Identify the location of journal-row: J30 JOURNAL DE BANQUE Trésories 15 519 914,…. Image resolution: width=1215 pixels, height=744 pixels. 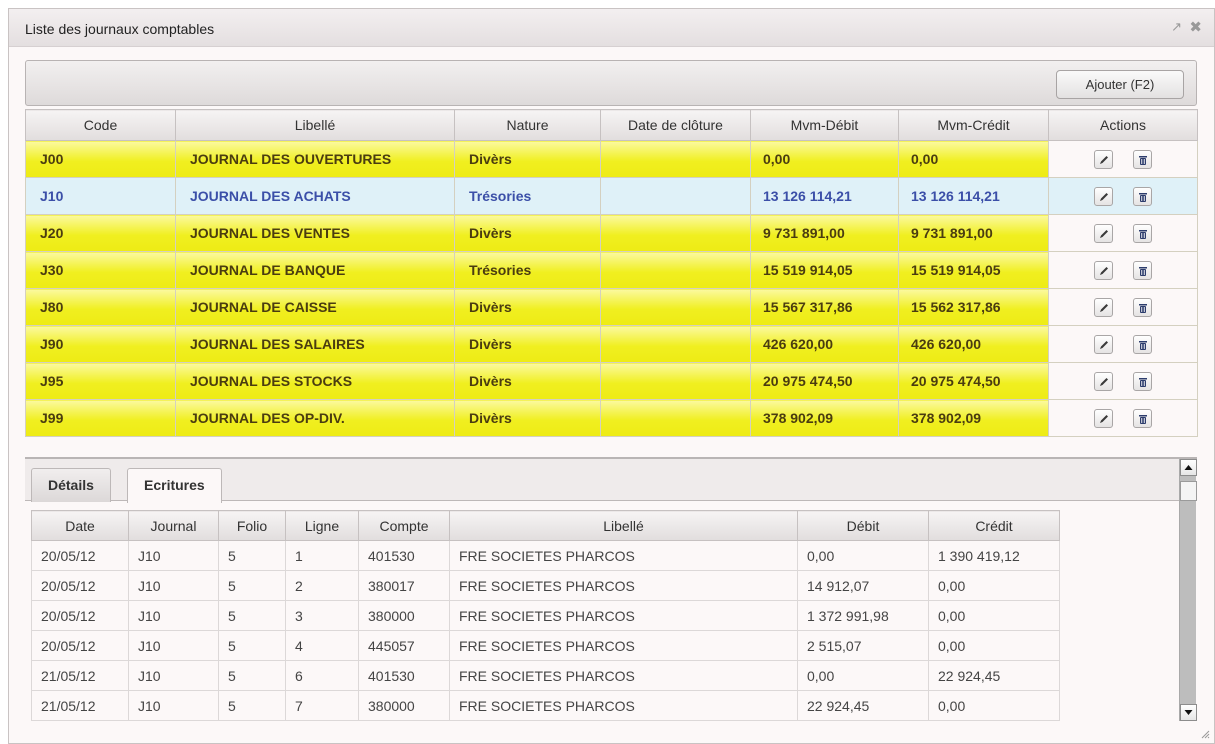
(611, 270).